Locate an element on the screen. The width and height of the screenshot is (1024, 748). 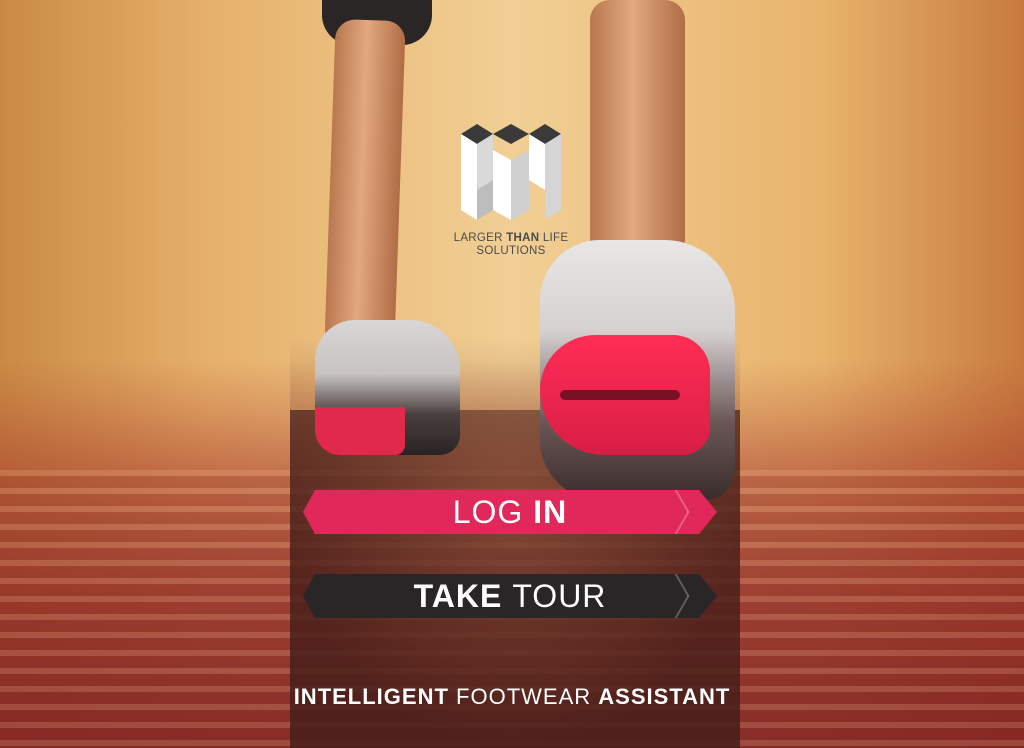
tour-label-part2: TOUR is located at coordinates (559, 595).